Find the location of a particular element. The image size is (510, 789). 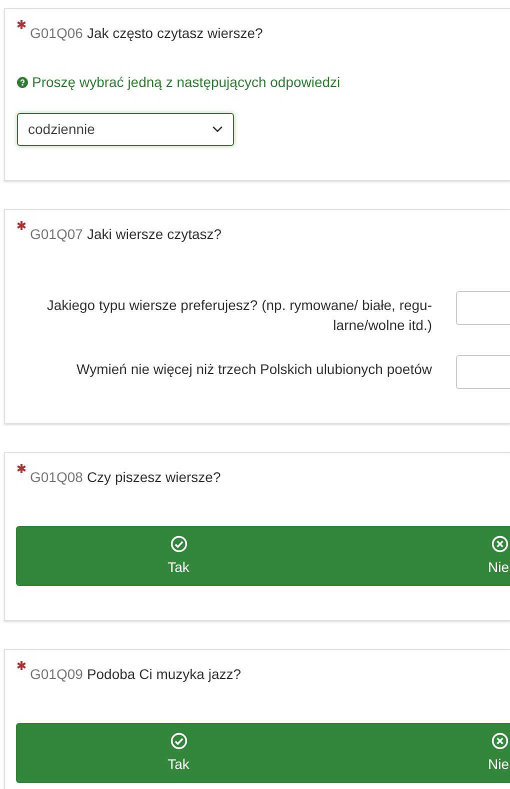

help-icon is located at coordinates (22, 82).